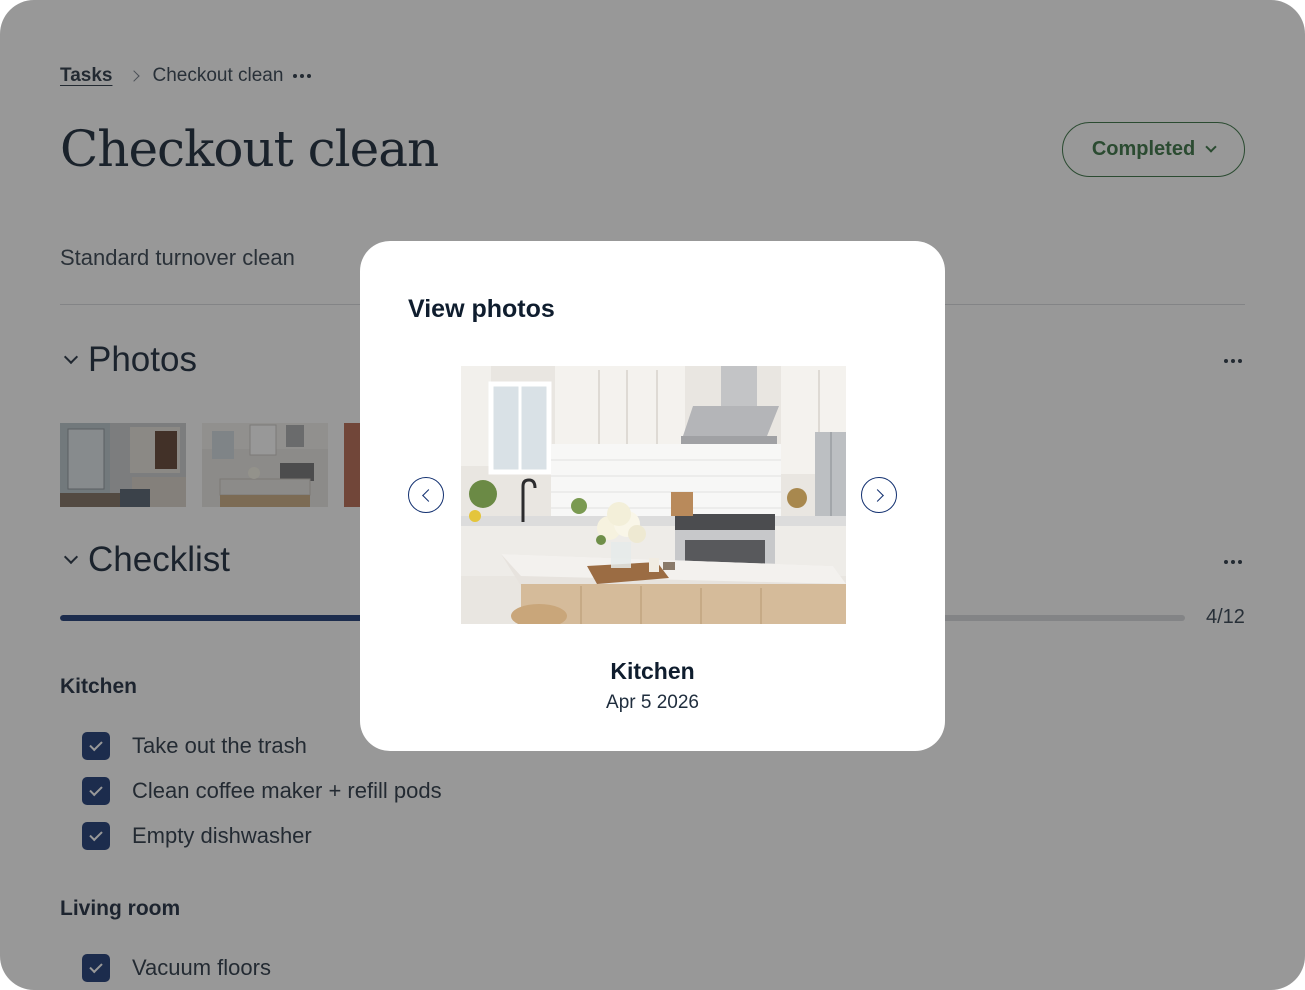 The height and width of the screenshot is (990, 1305). I want to click on previous-photo-button, so click(426, 495).